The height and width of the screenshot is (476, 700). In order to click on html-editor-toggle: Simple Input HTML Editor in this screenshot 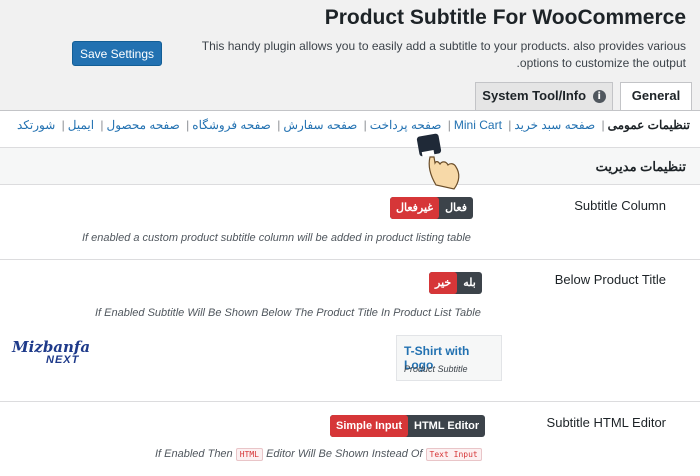, I will do `click(408, 426)`.